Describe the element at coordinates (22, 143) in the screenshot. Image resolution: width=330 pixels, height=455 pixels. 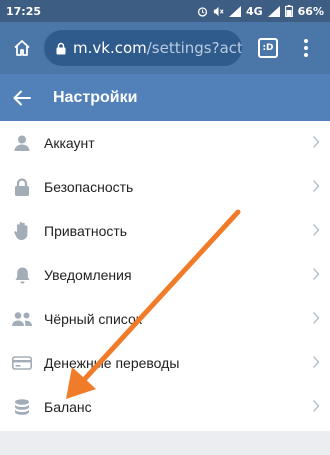
I see `user-icon` at that location.